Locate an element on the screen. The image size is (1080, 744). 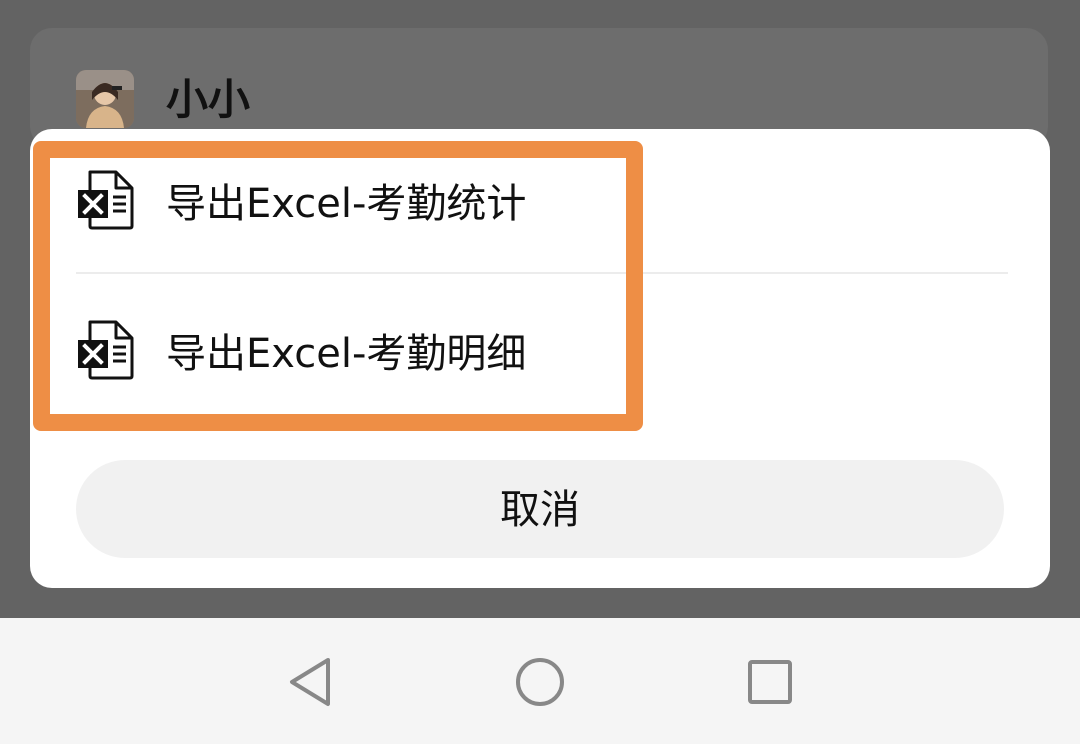
home-icon is located at coordinates (540, 682).